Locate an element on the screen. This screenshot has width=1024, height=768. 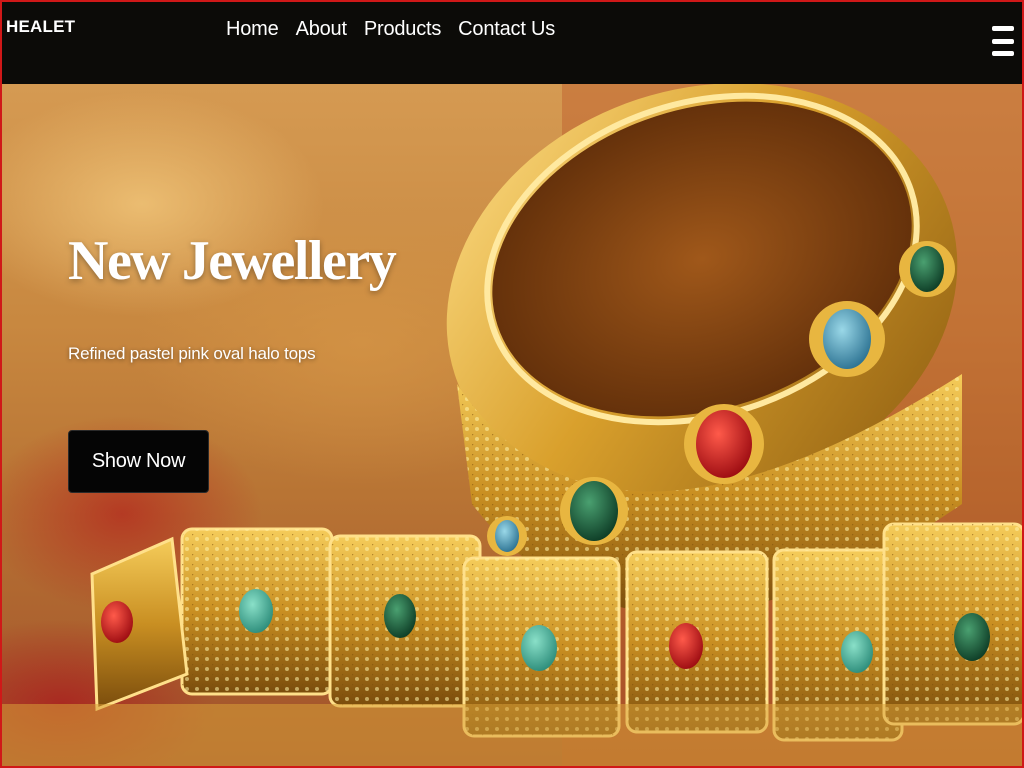
brand-logo: HEALET is located at coordinates (40, 27).